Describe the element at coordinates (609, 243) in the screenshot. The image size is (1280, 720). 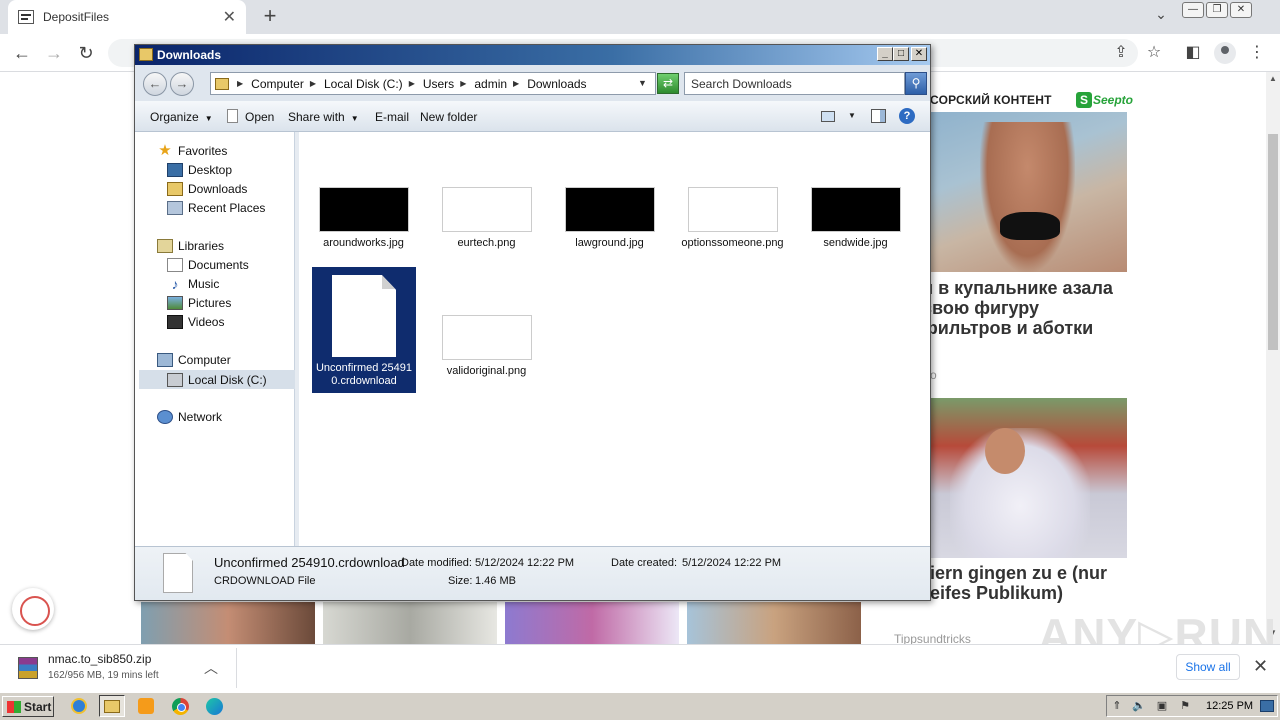
I see `file-name: lawground.jpg` at that location.